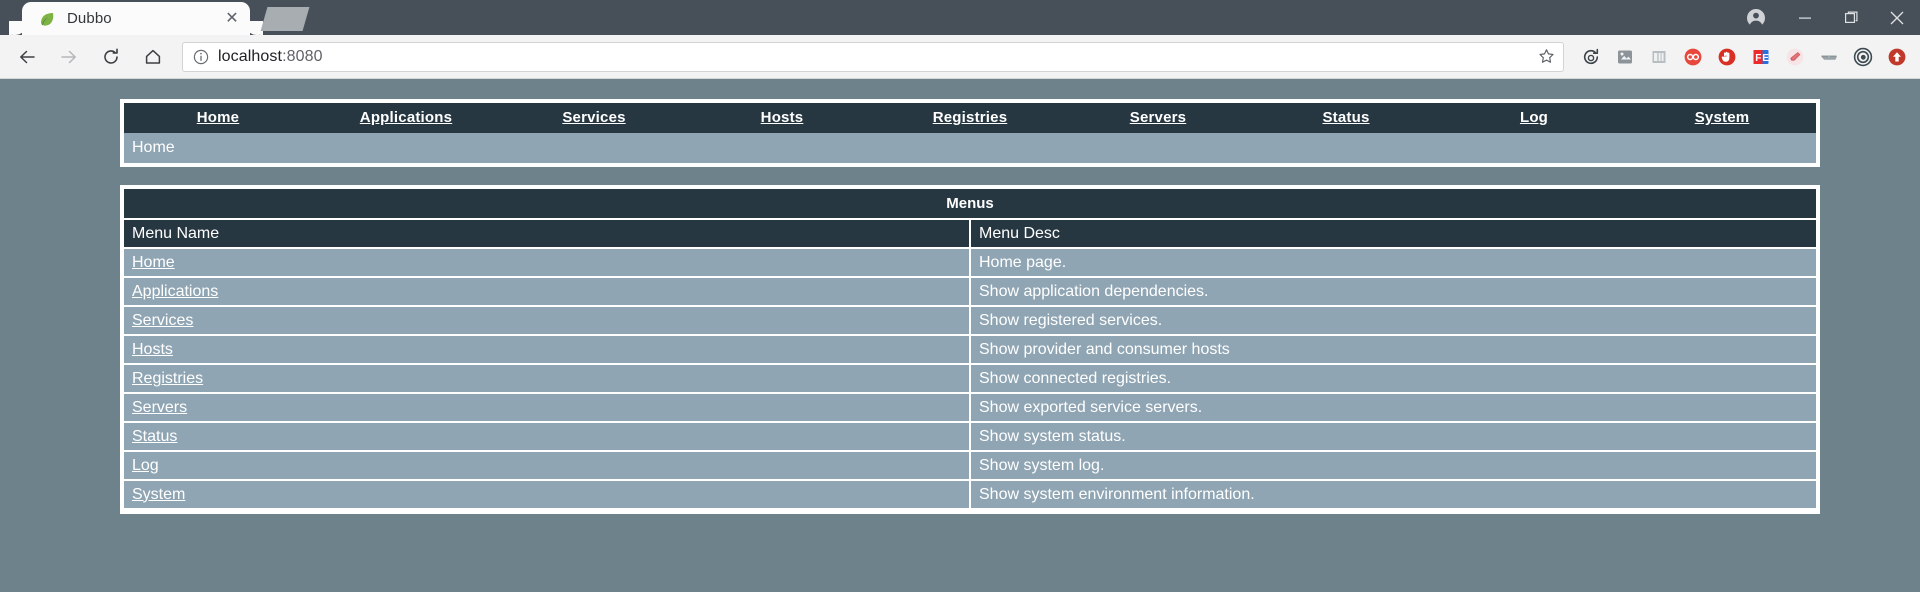 The height and width of the screenshot is (592, 1920). What do you see at coordinates (1897, 57) in the screenshot?
I see `upload-arrow-icon` at bounding box center [1897, 57].